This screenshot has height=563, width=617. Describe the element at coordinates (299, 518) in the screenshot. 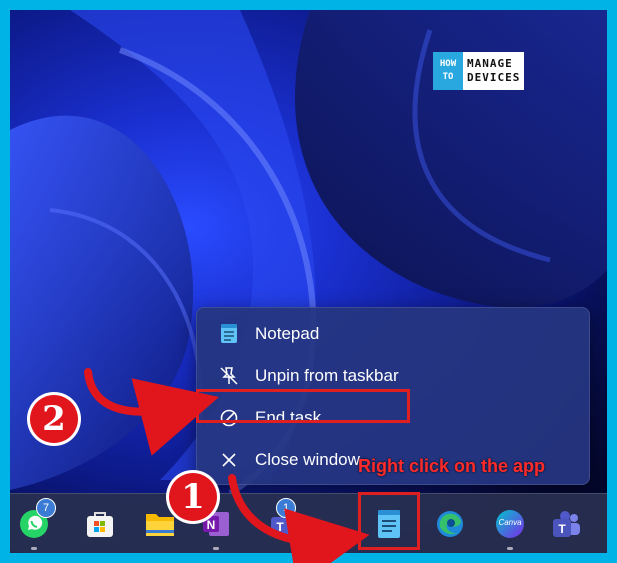

I see `arrow-step1` at that location.